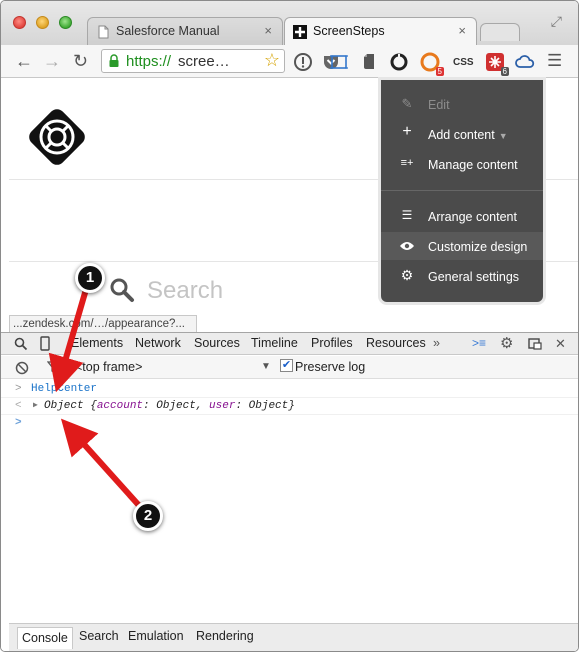 This screenshot has height=652, width=579. I want to click on close-devtools-icon: ✕, so click(560, 344).